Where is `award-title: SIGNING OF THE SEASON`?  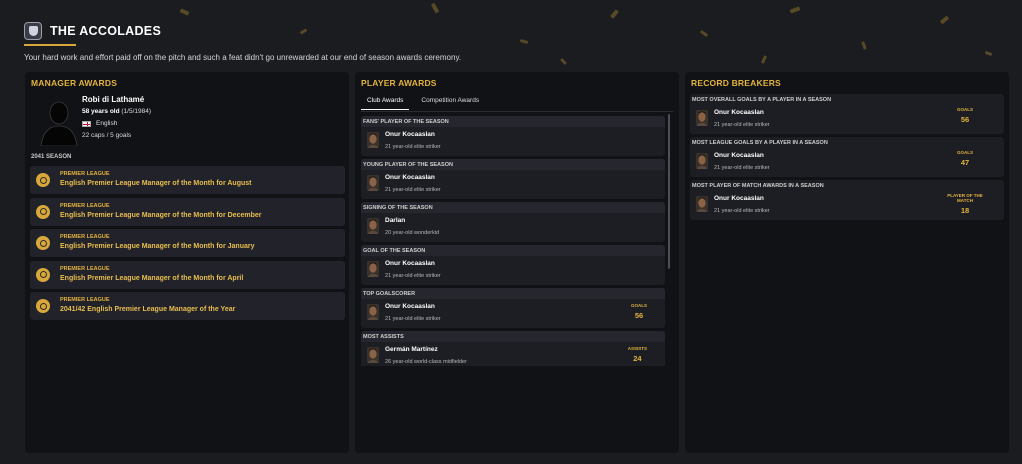
award-title: SIGNING OF THE SEASON is located at coordinates (513, 207).